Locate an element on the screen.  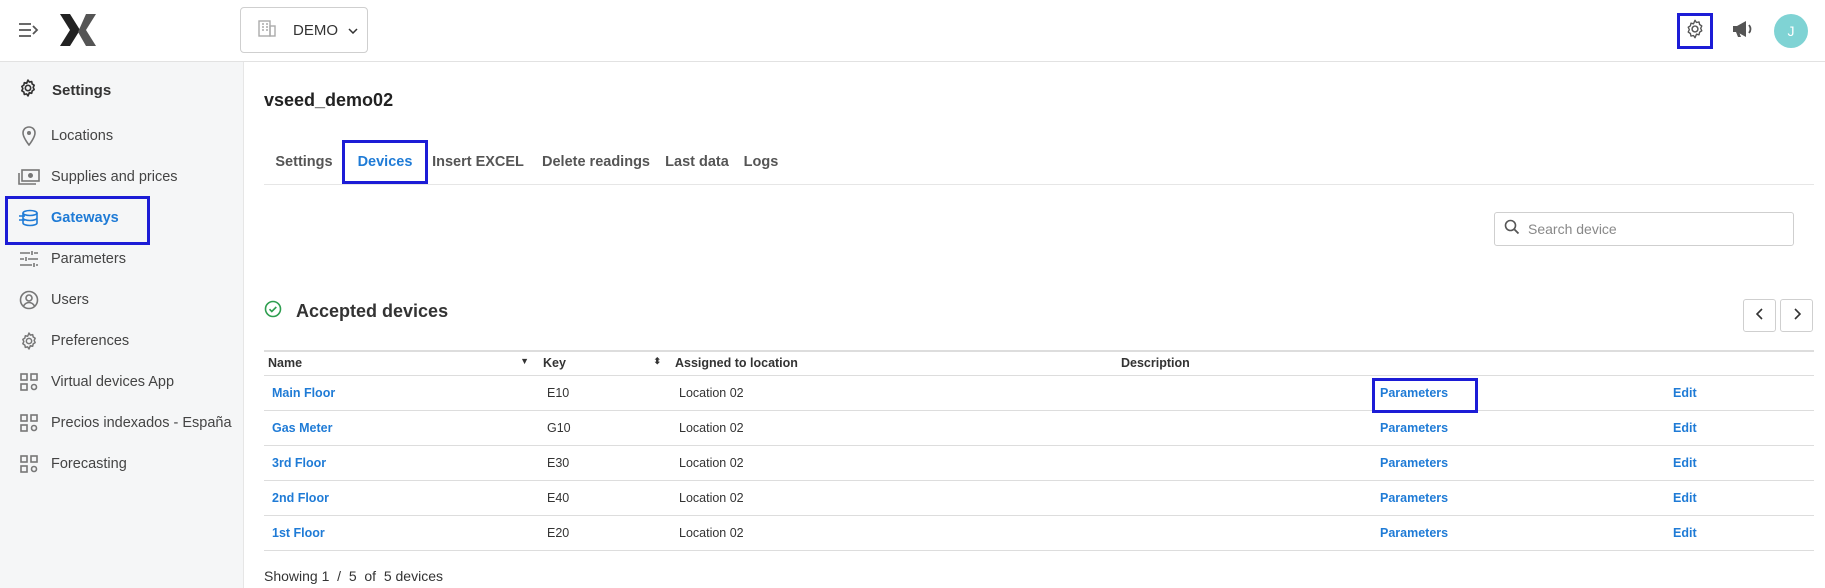
tab-settings: Settings is located at coordinates (304, 162).